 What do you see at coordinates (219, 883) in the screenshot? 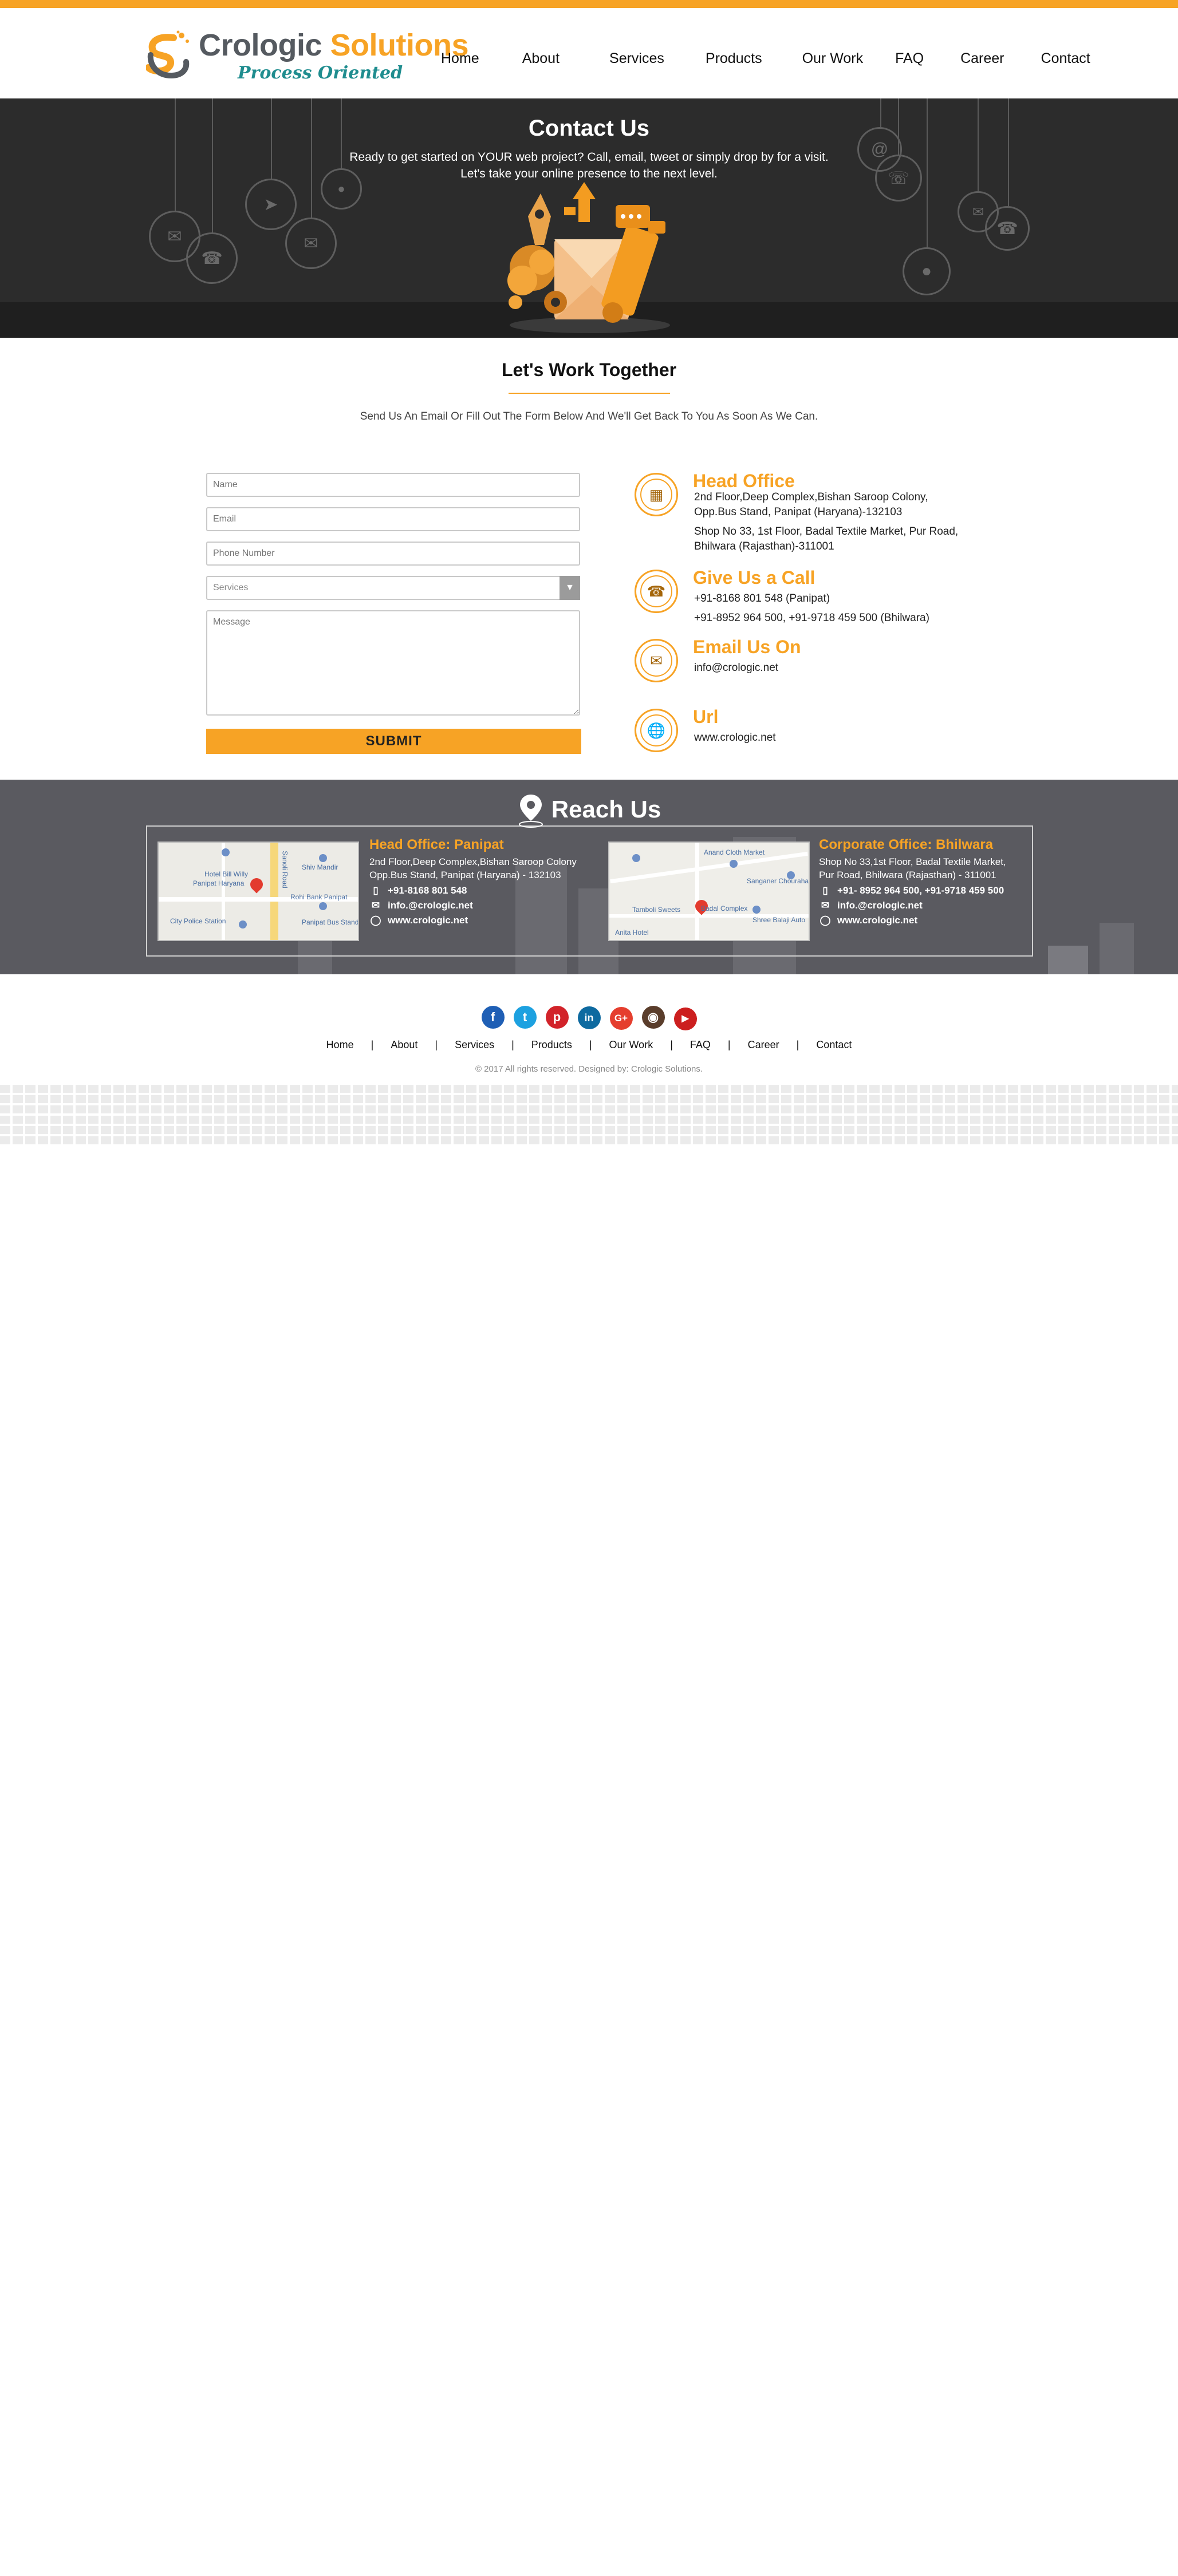
I see `map-label: Panipat Haryana` at bounding box center [219, 883].